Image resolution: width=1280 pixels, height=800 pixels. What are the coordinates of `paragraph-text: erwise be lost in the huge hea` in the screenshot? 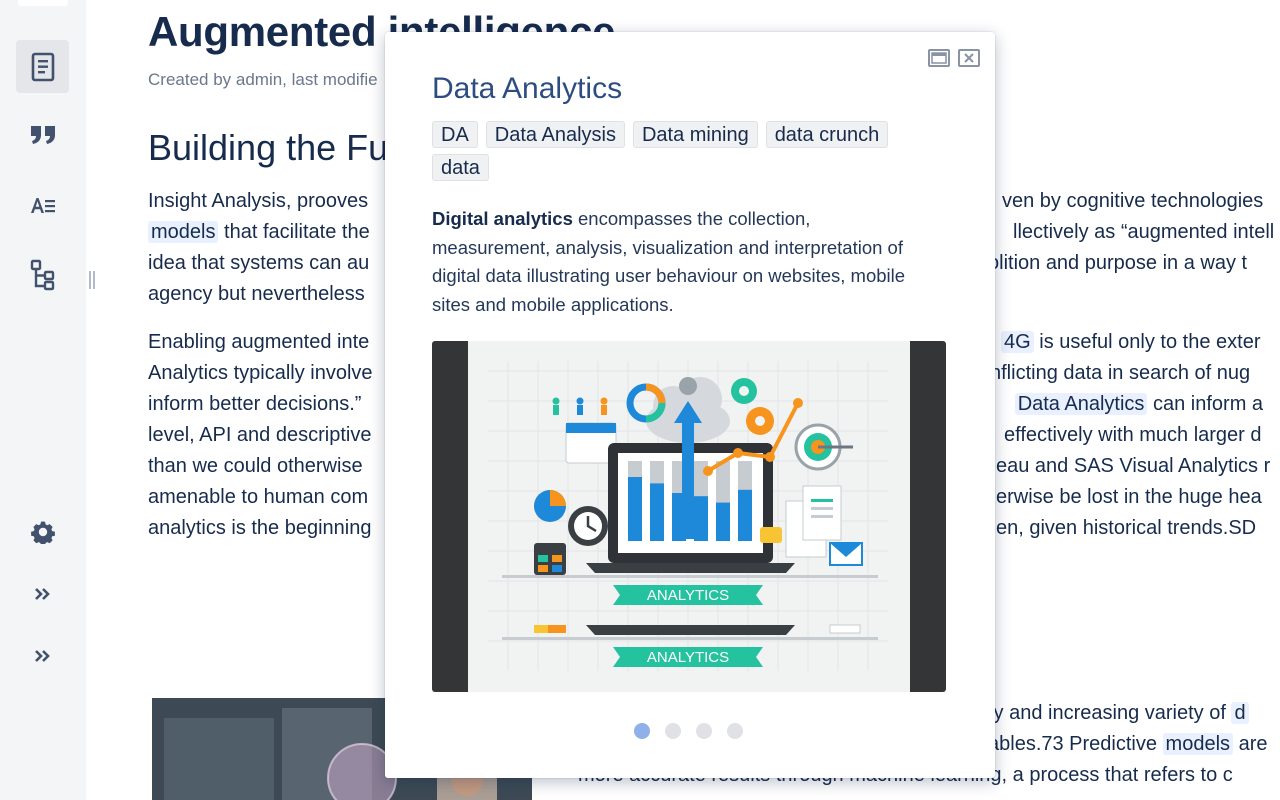 It's located at (1129, 497).